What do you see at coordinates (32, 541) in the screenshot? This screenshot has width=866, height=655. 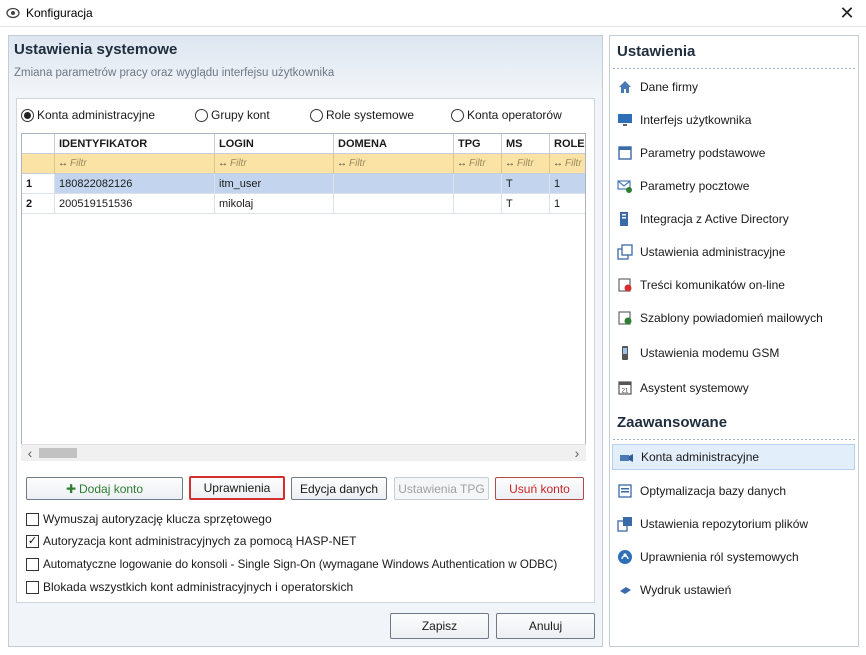 I see `checkbox-box: ✓` at bounding box center [32, 541].